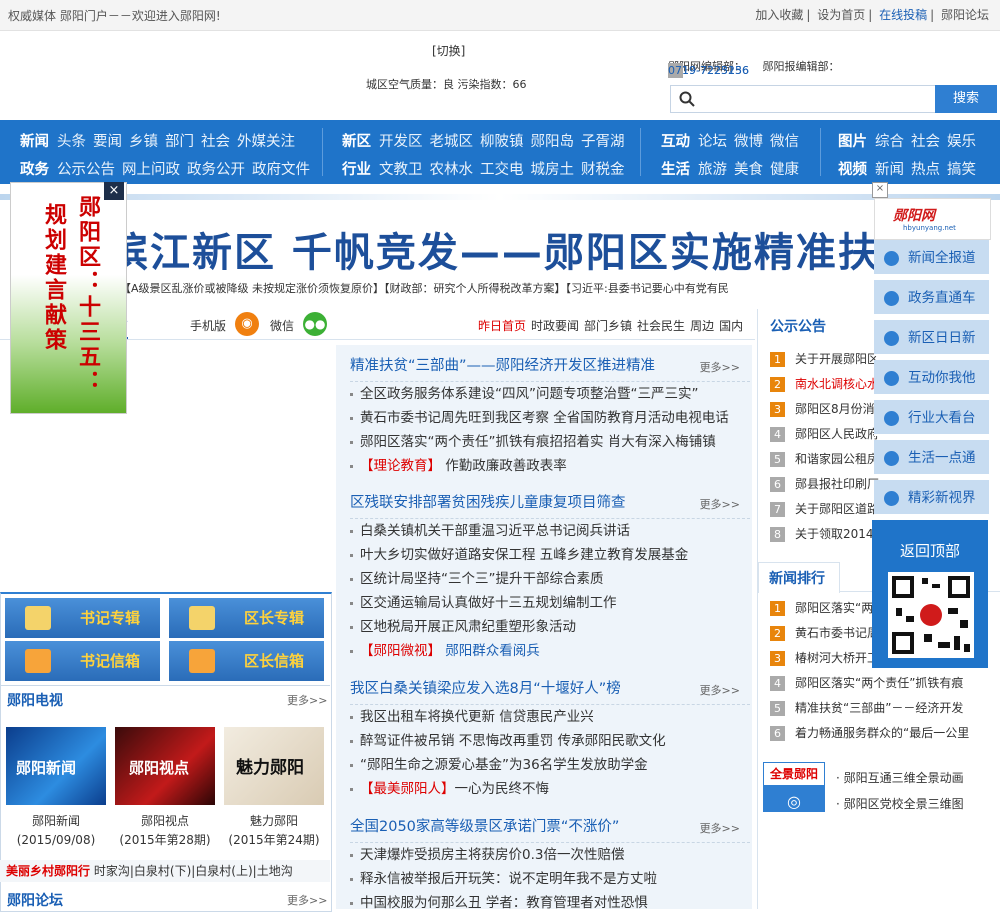 The height and width of the screenshot is (915, 1000). Describe the element at coordinates (165, 831) in the screenshot. I see `tv-caption: 郧阳视点 (2015年第28期)` at that location.